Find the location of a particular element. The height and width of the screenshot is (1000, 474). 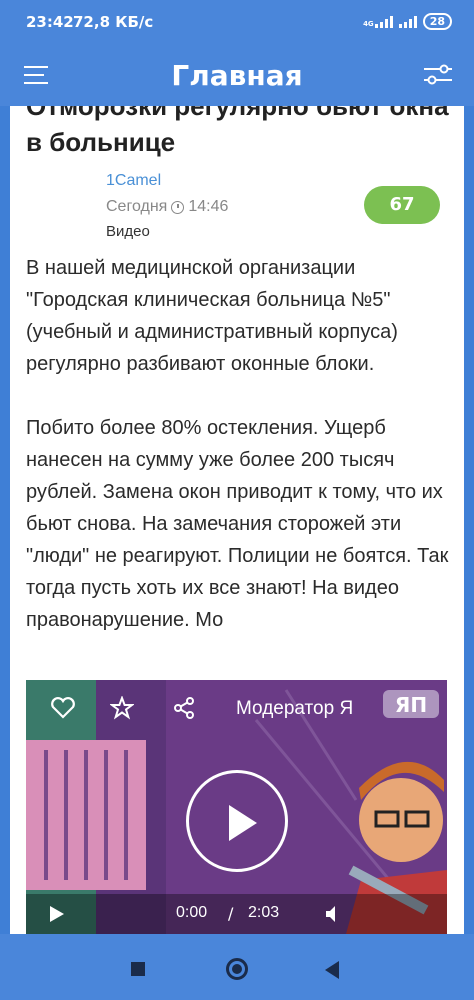

post-title: Отморозки регулярно бьют окна в больнице is located at coordinates (241, 133).